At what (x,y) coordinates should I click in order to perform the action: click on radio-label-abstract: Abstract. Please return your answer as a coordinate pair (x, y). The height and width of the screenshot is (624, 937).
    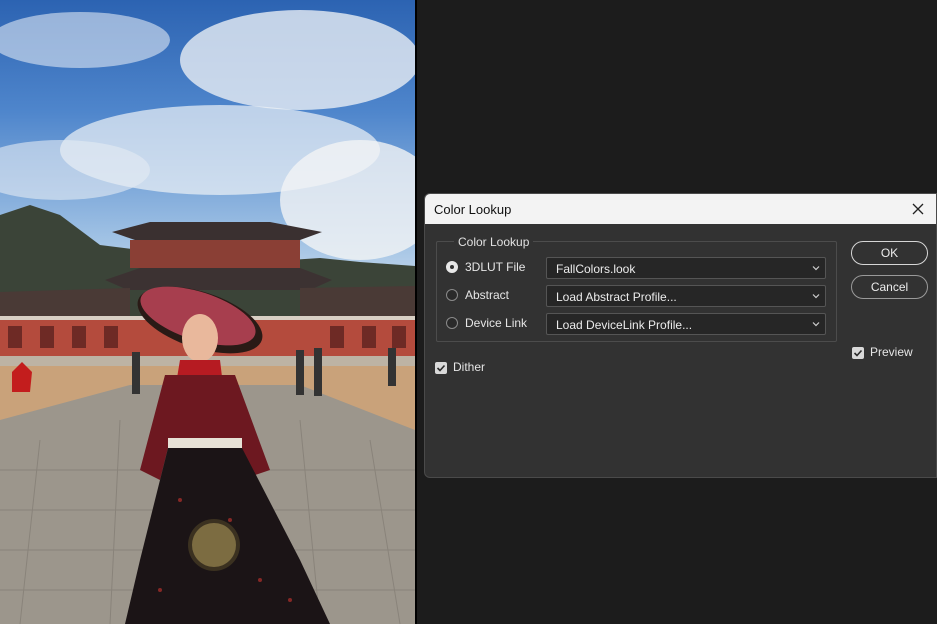
    Looking at the image, I should click on (487, 295).